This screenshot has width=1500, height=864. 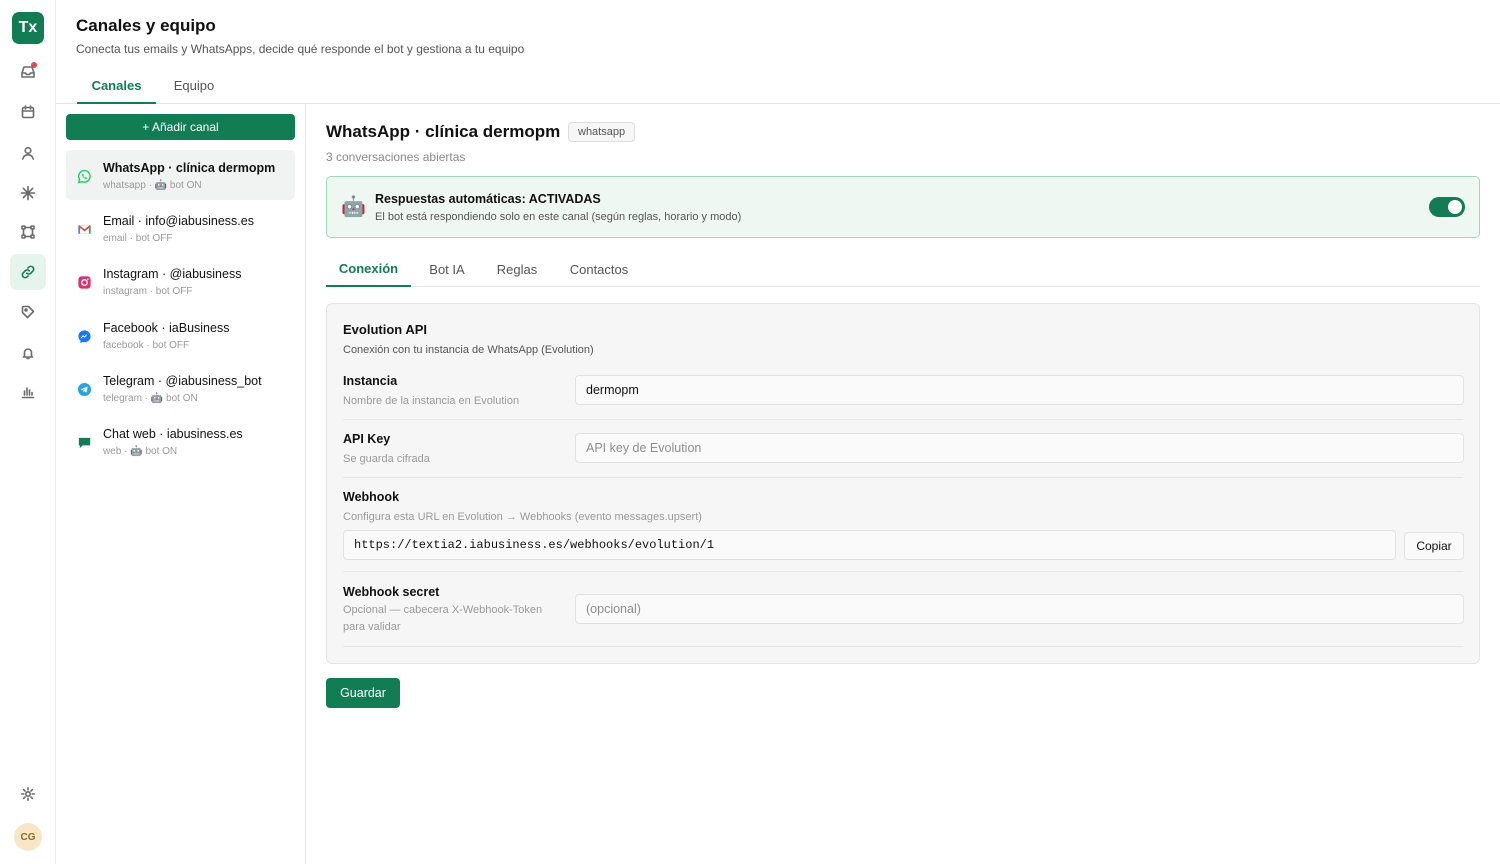 What do you see at coordinates (386, 459) in the screenshot?
I see `api-key-help: Se guarda cifrada` at bounding box center [386, 459].